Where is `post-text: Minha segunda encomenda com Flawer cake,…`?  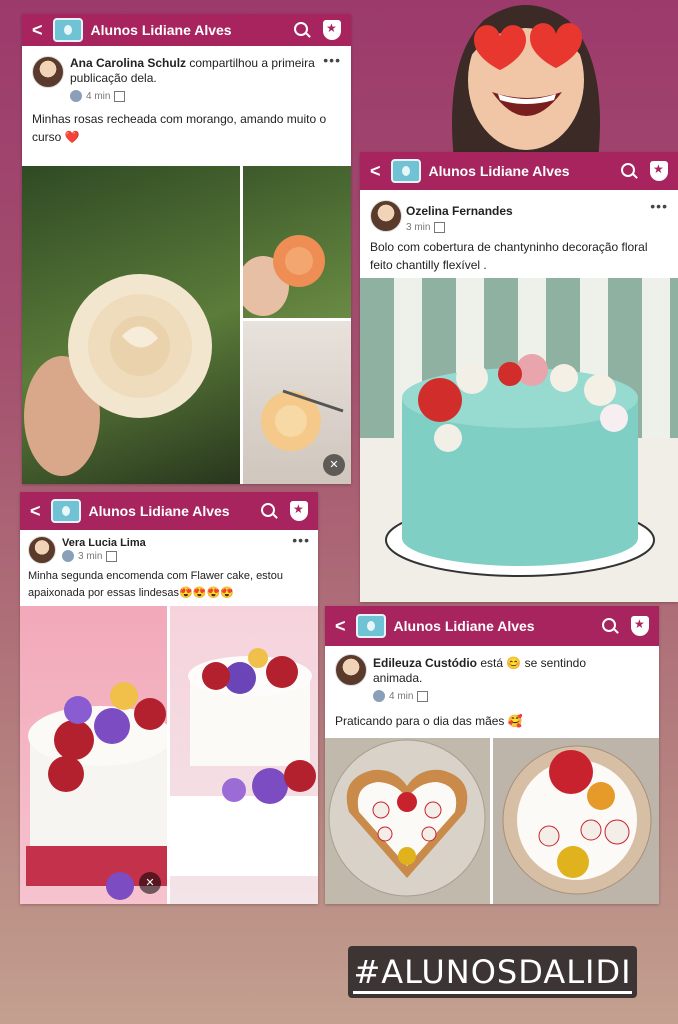 post-text: Minha segunda encomenda com Flawer cake,… is located at coordinates (155, 584).